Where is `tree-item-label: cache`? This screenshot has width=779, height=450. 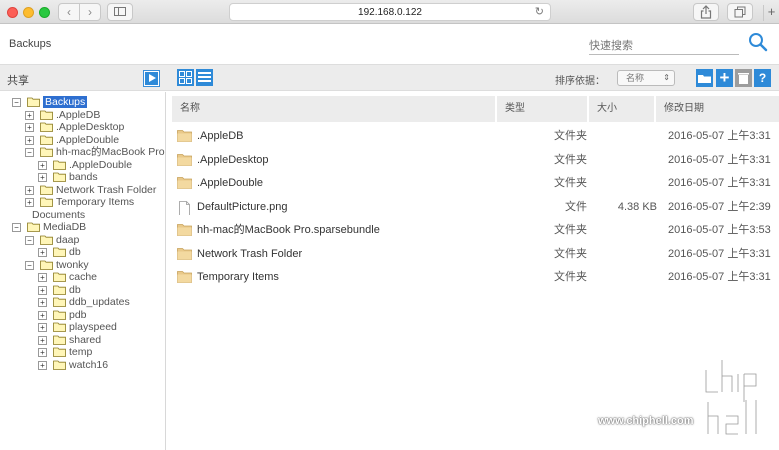 tree-item-label: cache is located at coordinates (83, 277).